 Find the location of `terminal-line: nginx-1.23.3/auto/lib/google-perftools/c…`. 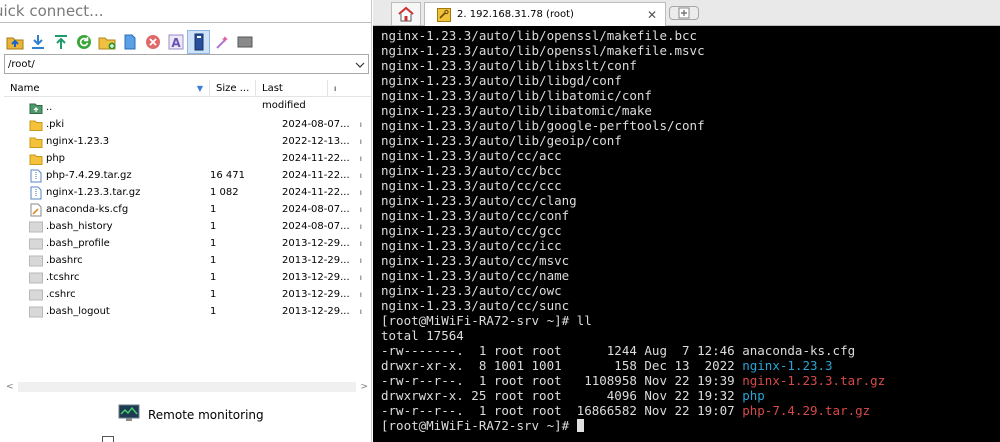

terminal-line: nginx-1.23.3/auto/lib/google-perftools/c… is located at coordinates (543, 125).